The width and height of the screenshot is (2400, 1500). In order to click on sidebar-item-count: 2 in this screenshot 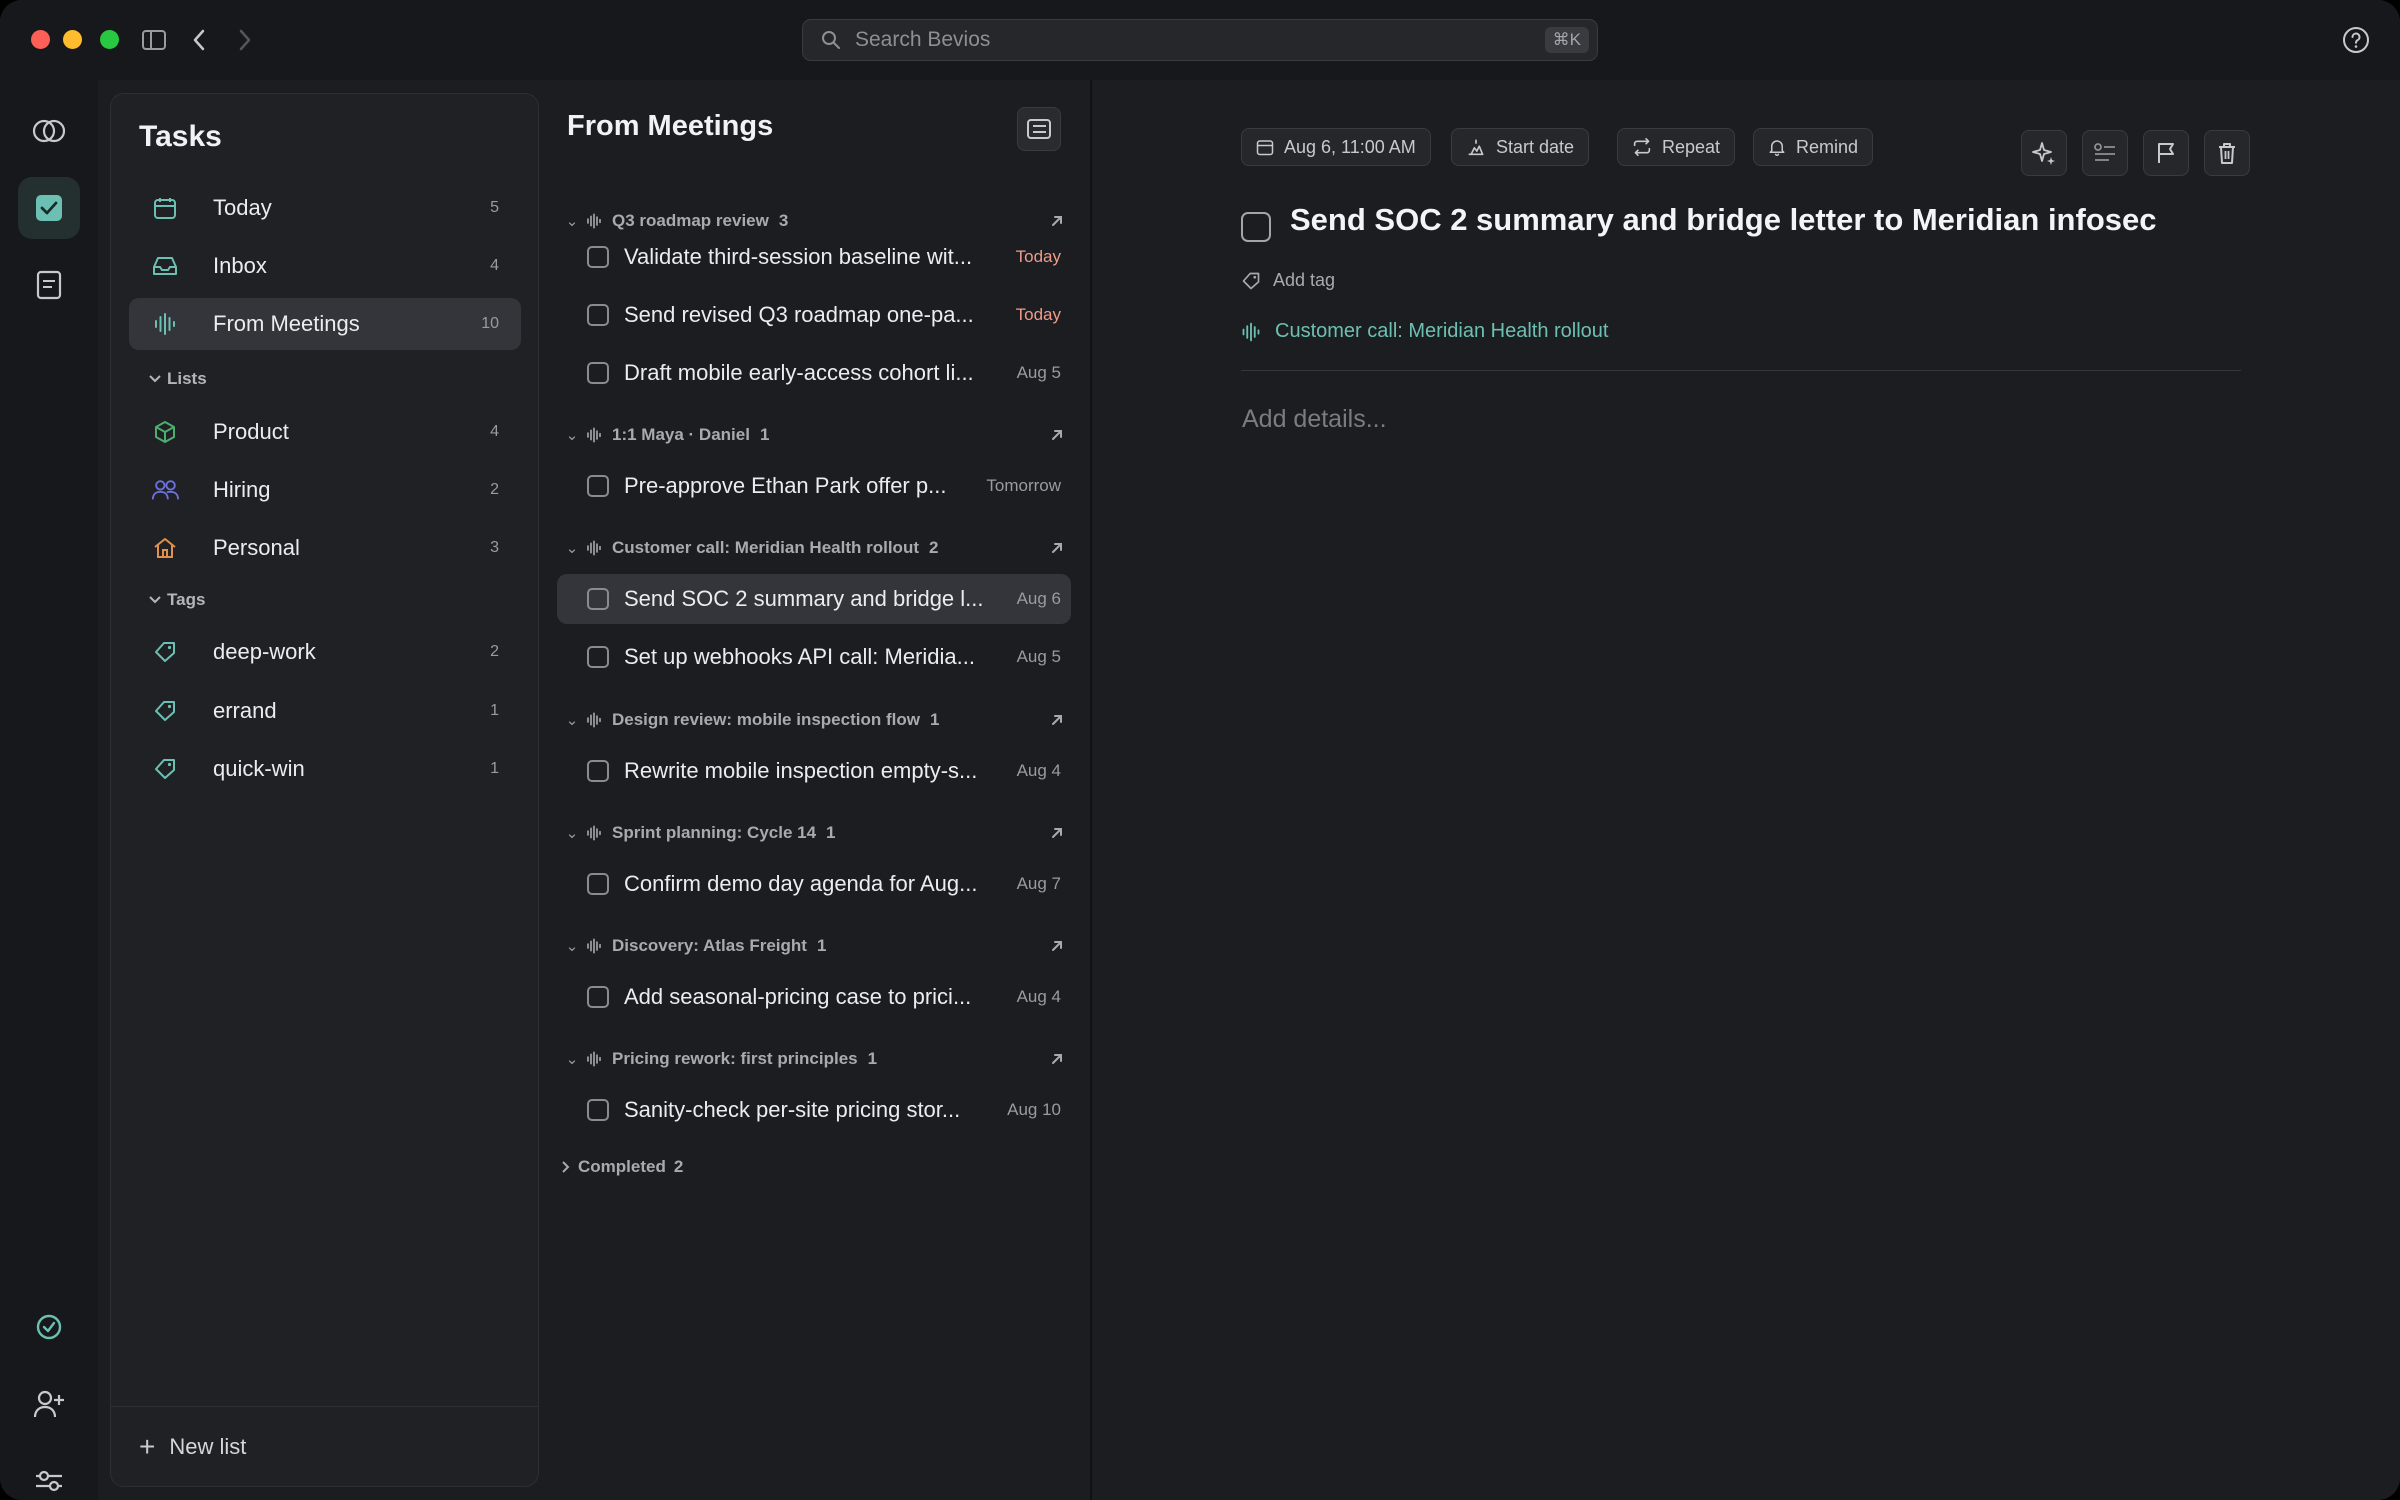, I will do `click(494, 489)`.